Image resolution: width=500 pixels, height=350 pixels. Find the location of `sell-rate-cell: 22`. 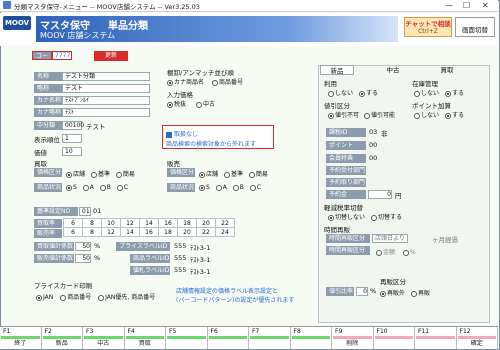

sell-rate-cell: 22 is located at coordinates (206, 232).